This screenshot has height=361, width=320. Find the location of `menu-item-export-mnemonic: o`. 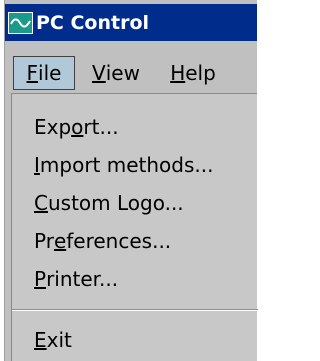

menu-item-export-mnemonic: o is located at coordinates (77, 127).